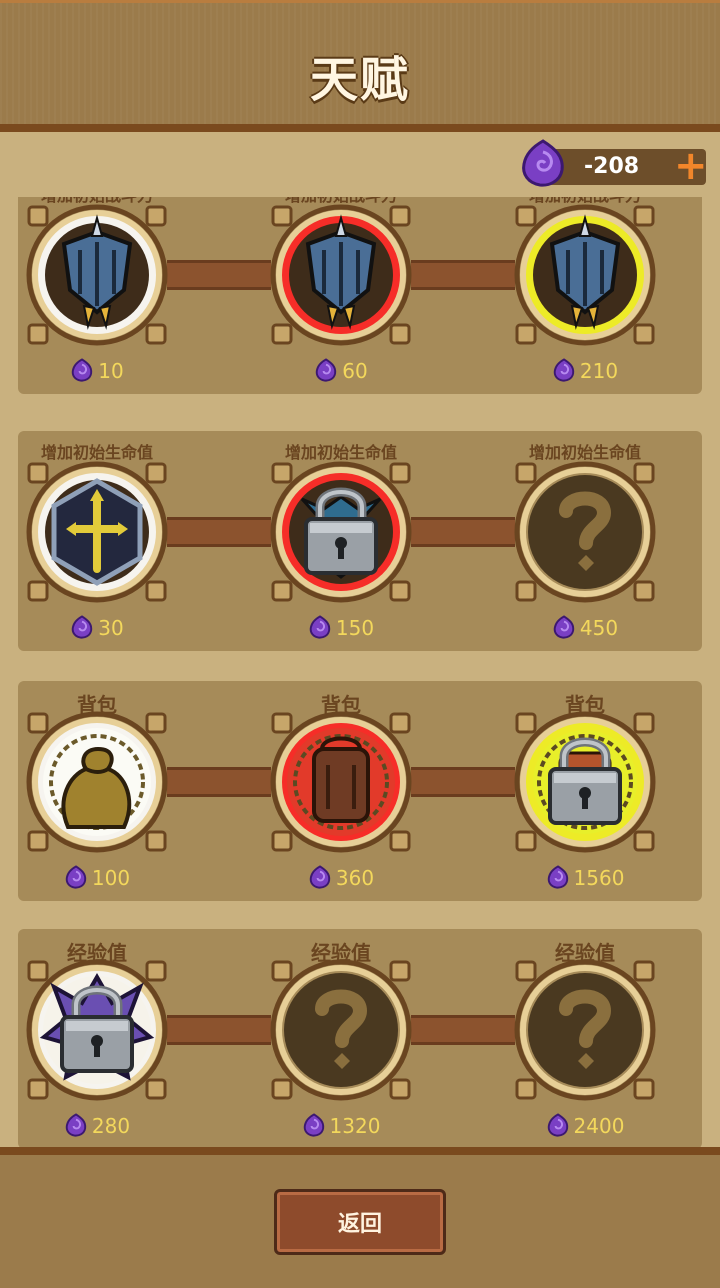 The image size is (720, 1288). What do you see at coordinates (355, 878) in the screenshot?
I see `talent-cost-value: 360` at bounding box center [355, 878].